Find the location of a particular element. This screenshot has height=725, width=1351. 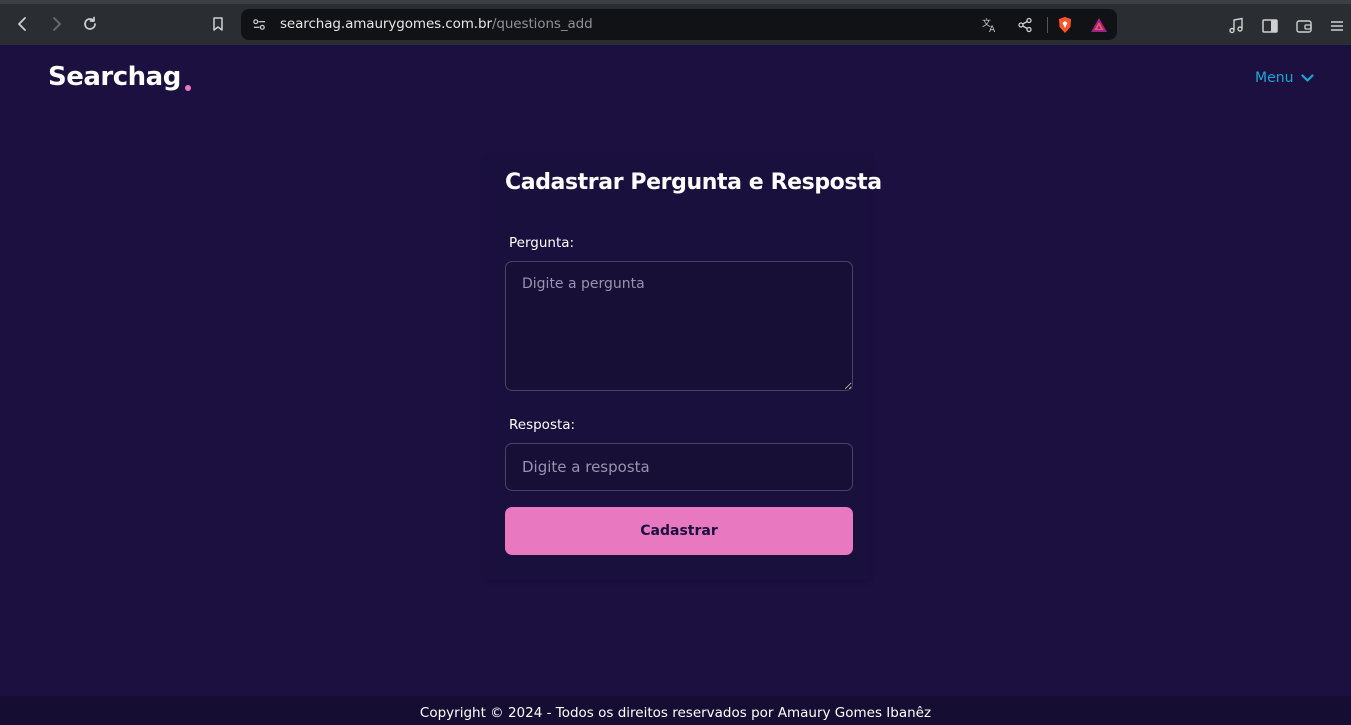

wallet-icon is located at coordinates (1304, 26).